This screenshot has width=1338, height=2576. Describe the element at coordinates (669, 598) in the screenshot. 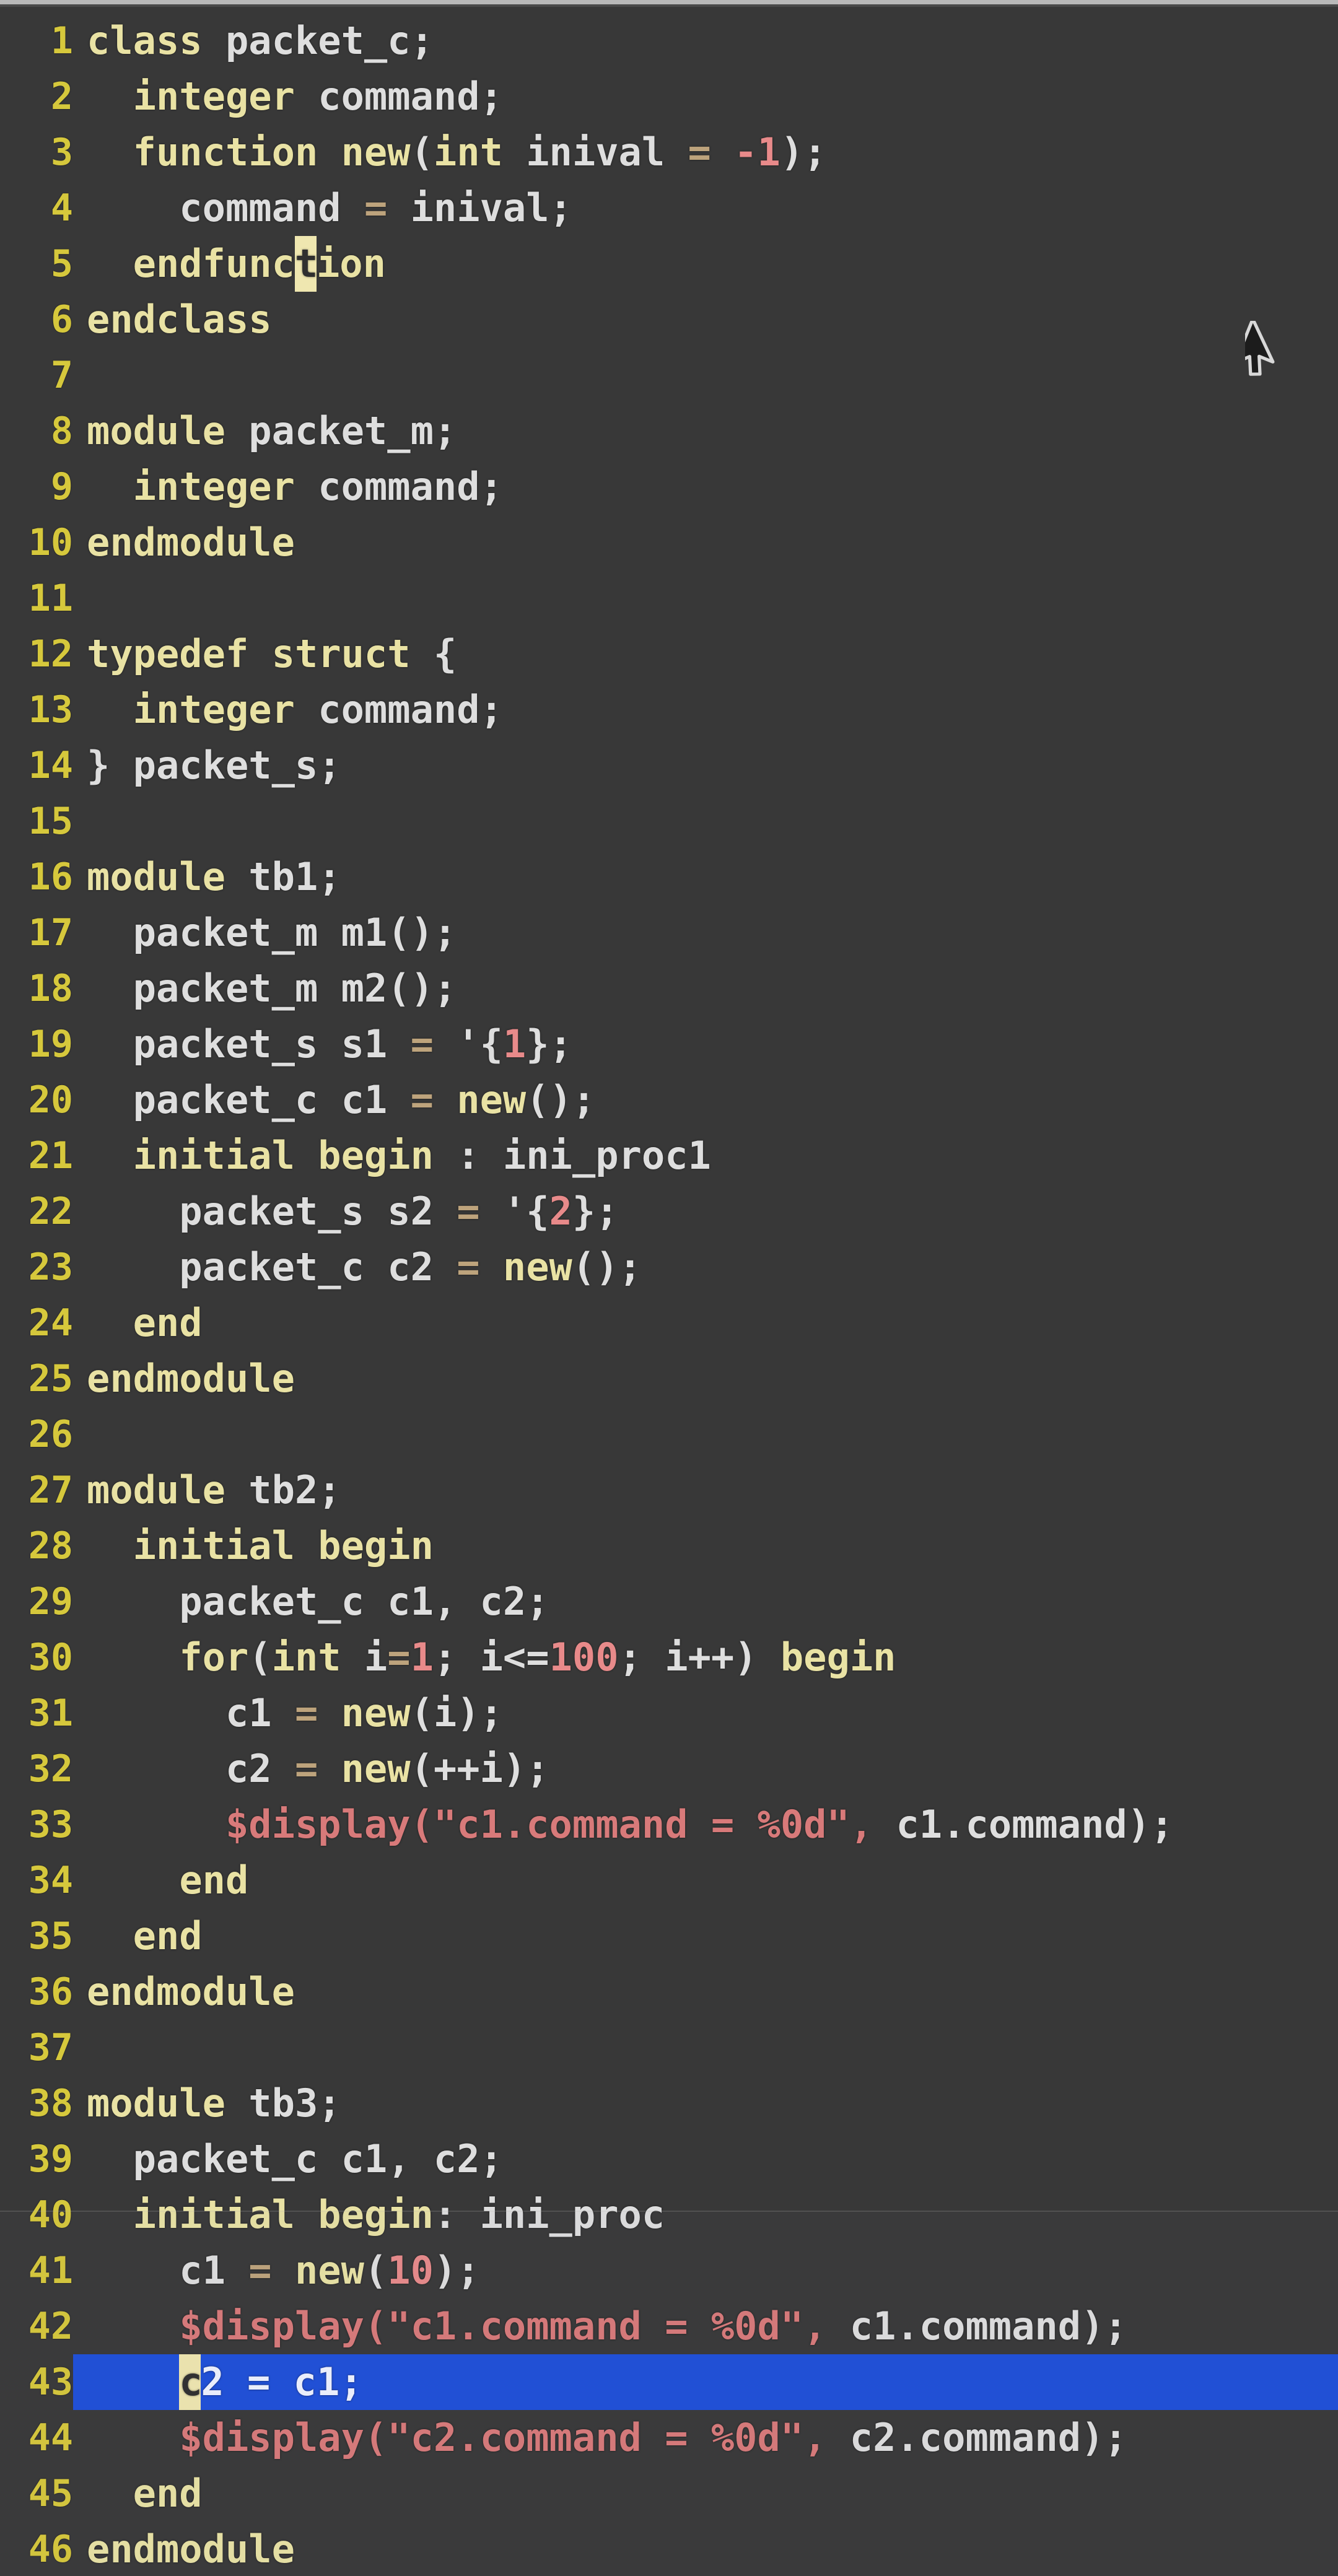

I see `code-line: 11` at that location.